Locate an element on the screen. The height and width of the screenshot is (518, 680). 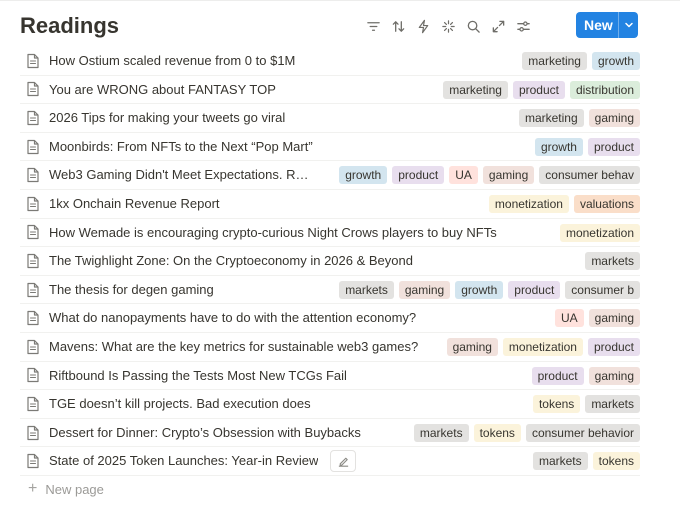
new-button: New is located at coordinates (607, 25).